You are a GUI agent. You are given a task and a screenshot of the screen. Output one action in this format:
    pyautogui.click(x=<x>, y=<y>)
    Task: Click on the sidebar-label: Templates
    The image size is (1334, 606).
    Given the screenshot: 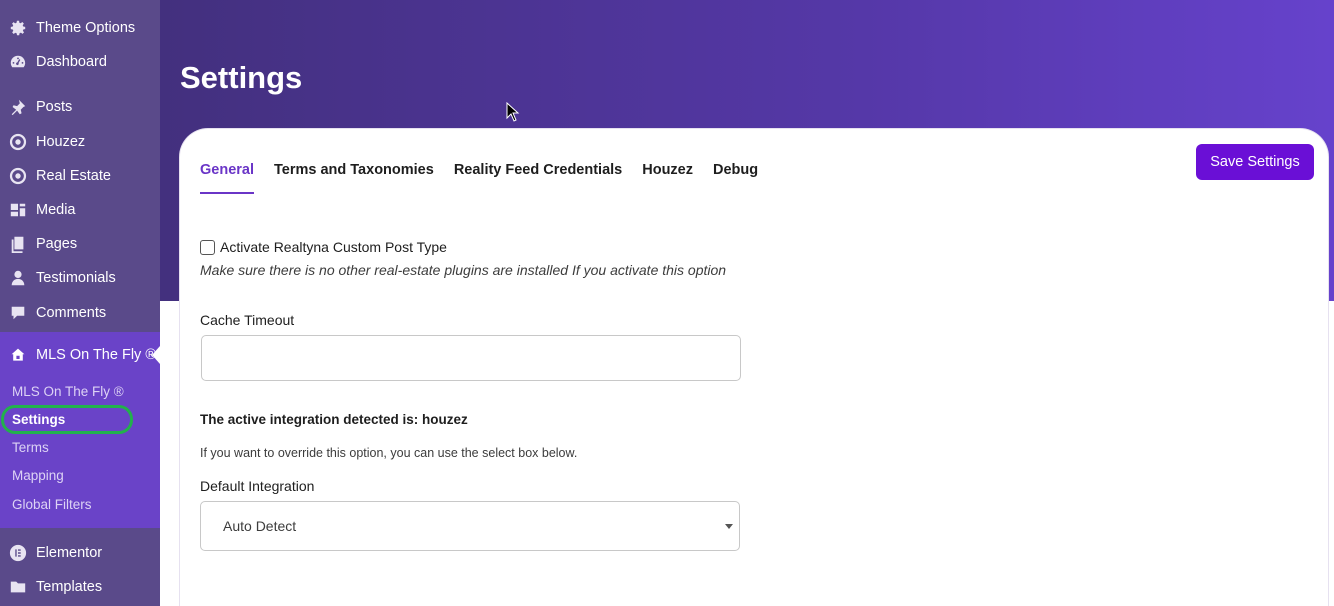 What is the action you would take?
    pyautogui.click(x=69, y=587)
    